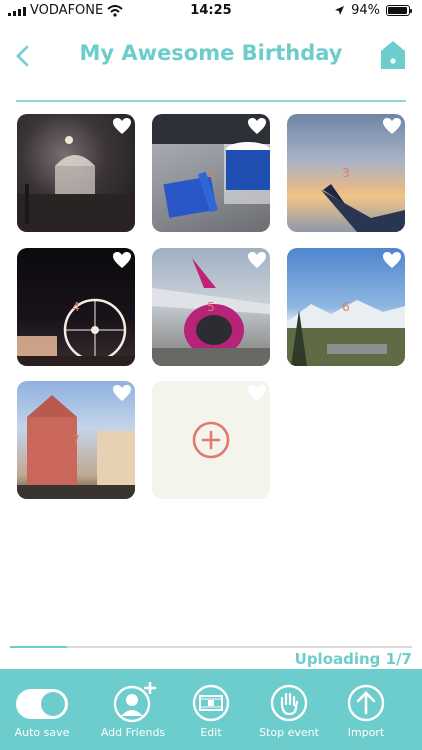 The height and width of the screenshot is (750, 422). Describe the element at coordinates (211, 11) in the screenshot. I see `status-bar: VODAFONE 14:25 94%` at that location.